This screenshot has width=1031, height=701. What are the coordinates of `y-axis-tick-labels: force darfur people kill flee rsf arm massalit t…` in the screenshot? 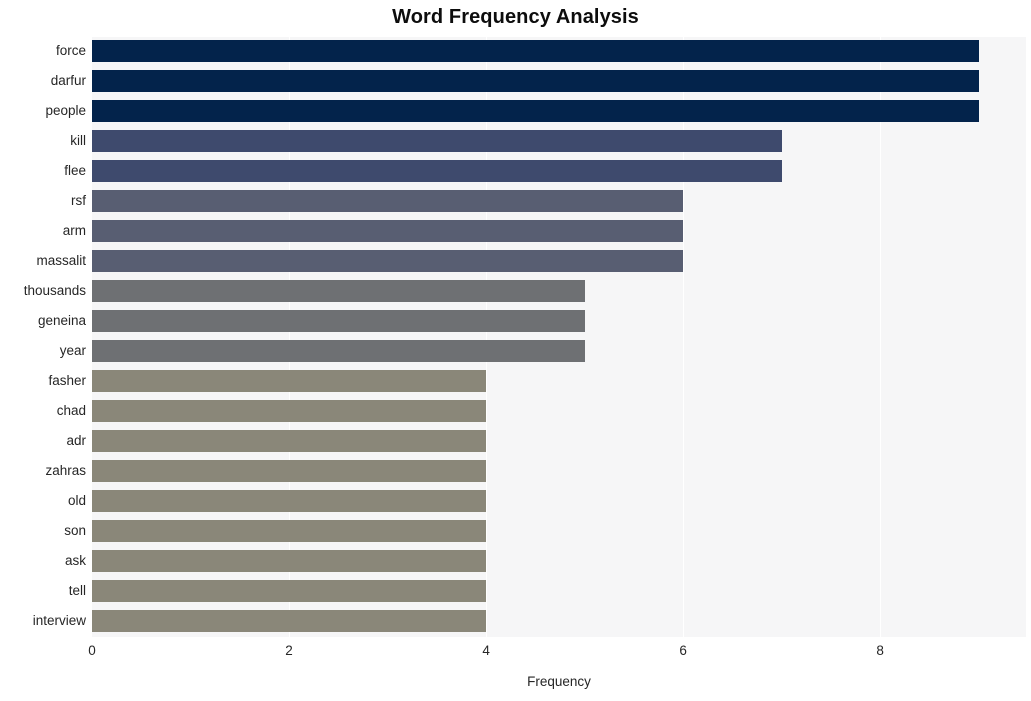 It's located at (43, 337).